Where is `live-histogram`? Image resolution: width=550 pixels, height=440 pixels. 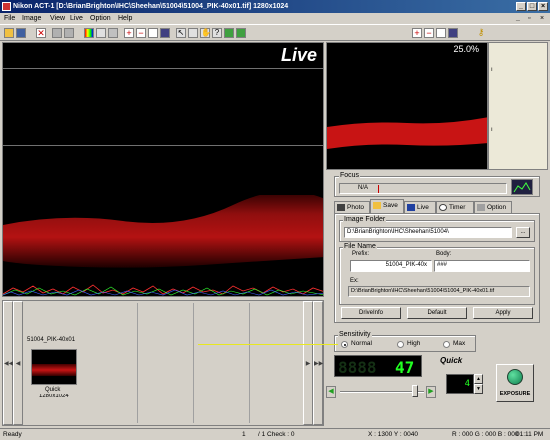
live-histogram is located at coordinates (163, 290).